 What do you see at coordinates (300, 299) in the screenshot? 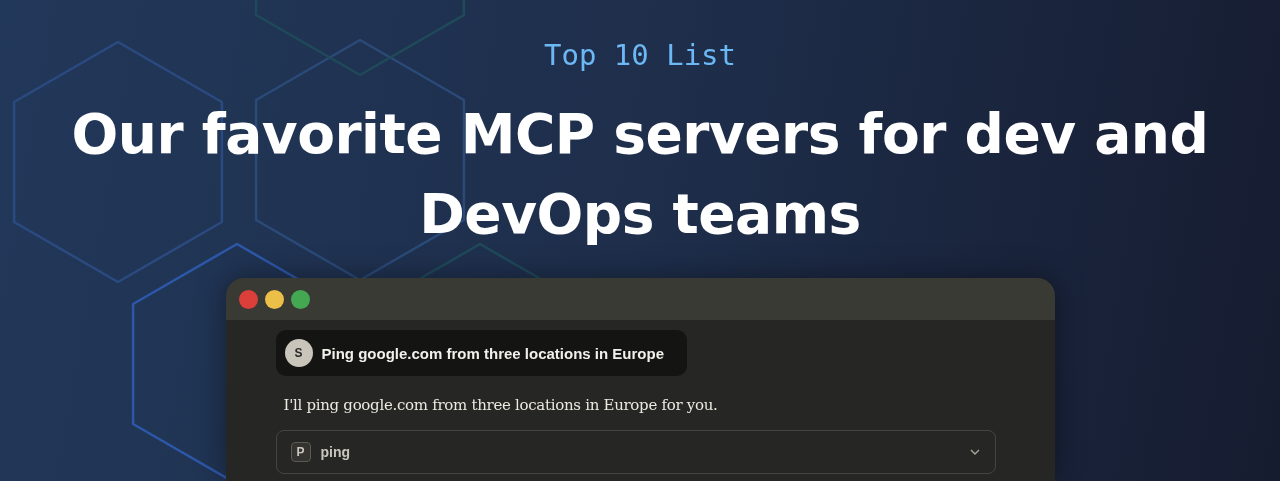
I see `maximize-icon` at bounding box center [300, 299].